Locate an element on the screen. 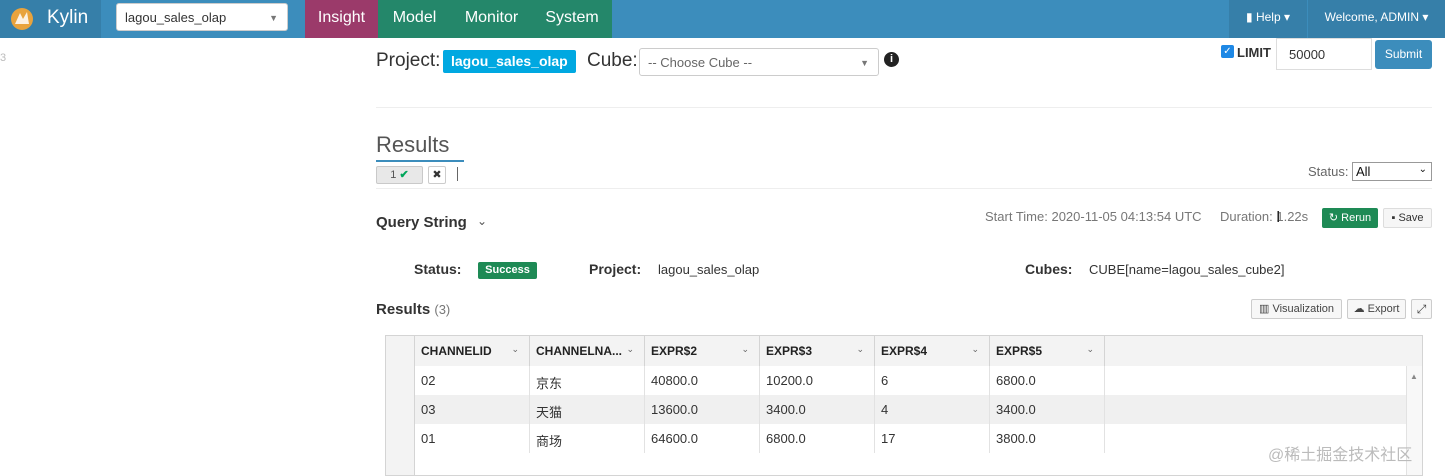  visualization-label: Visualization is located at coordinates (1303, 309).